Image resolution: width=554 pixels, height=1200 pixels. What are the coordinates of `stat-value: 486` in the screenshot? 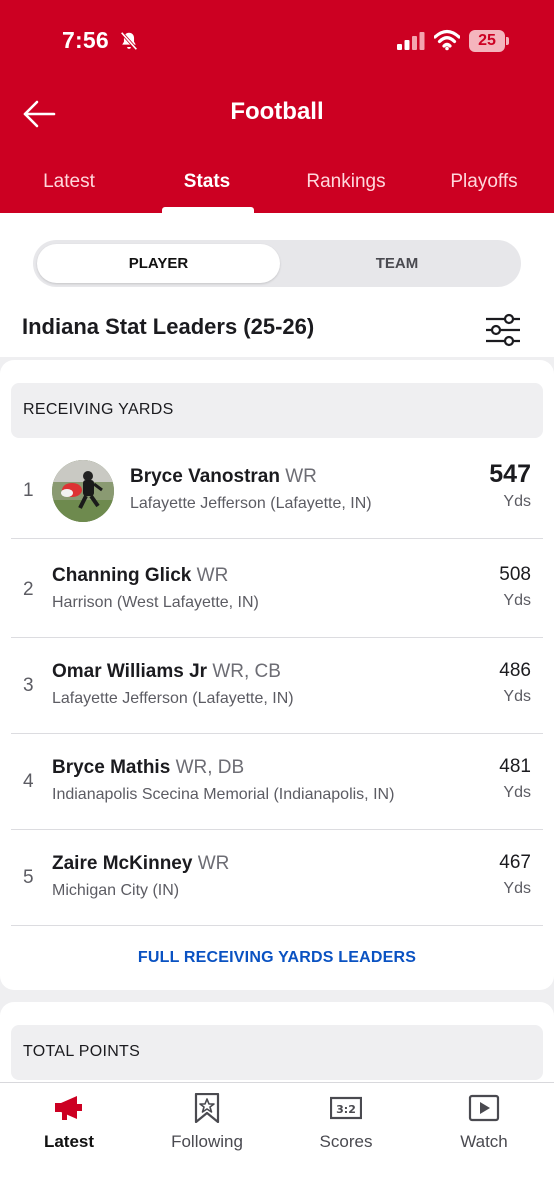 It's located at (515, 670).